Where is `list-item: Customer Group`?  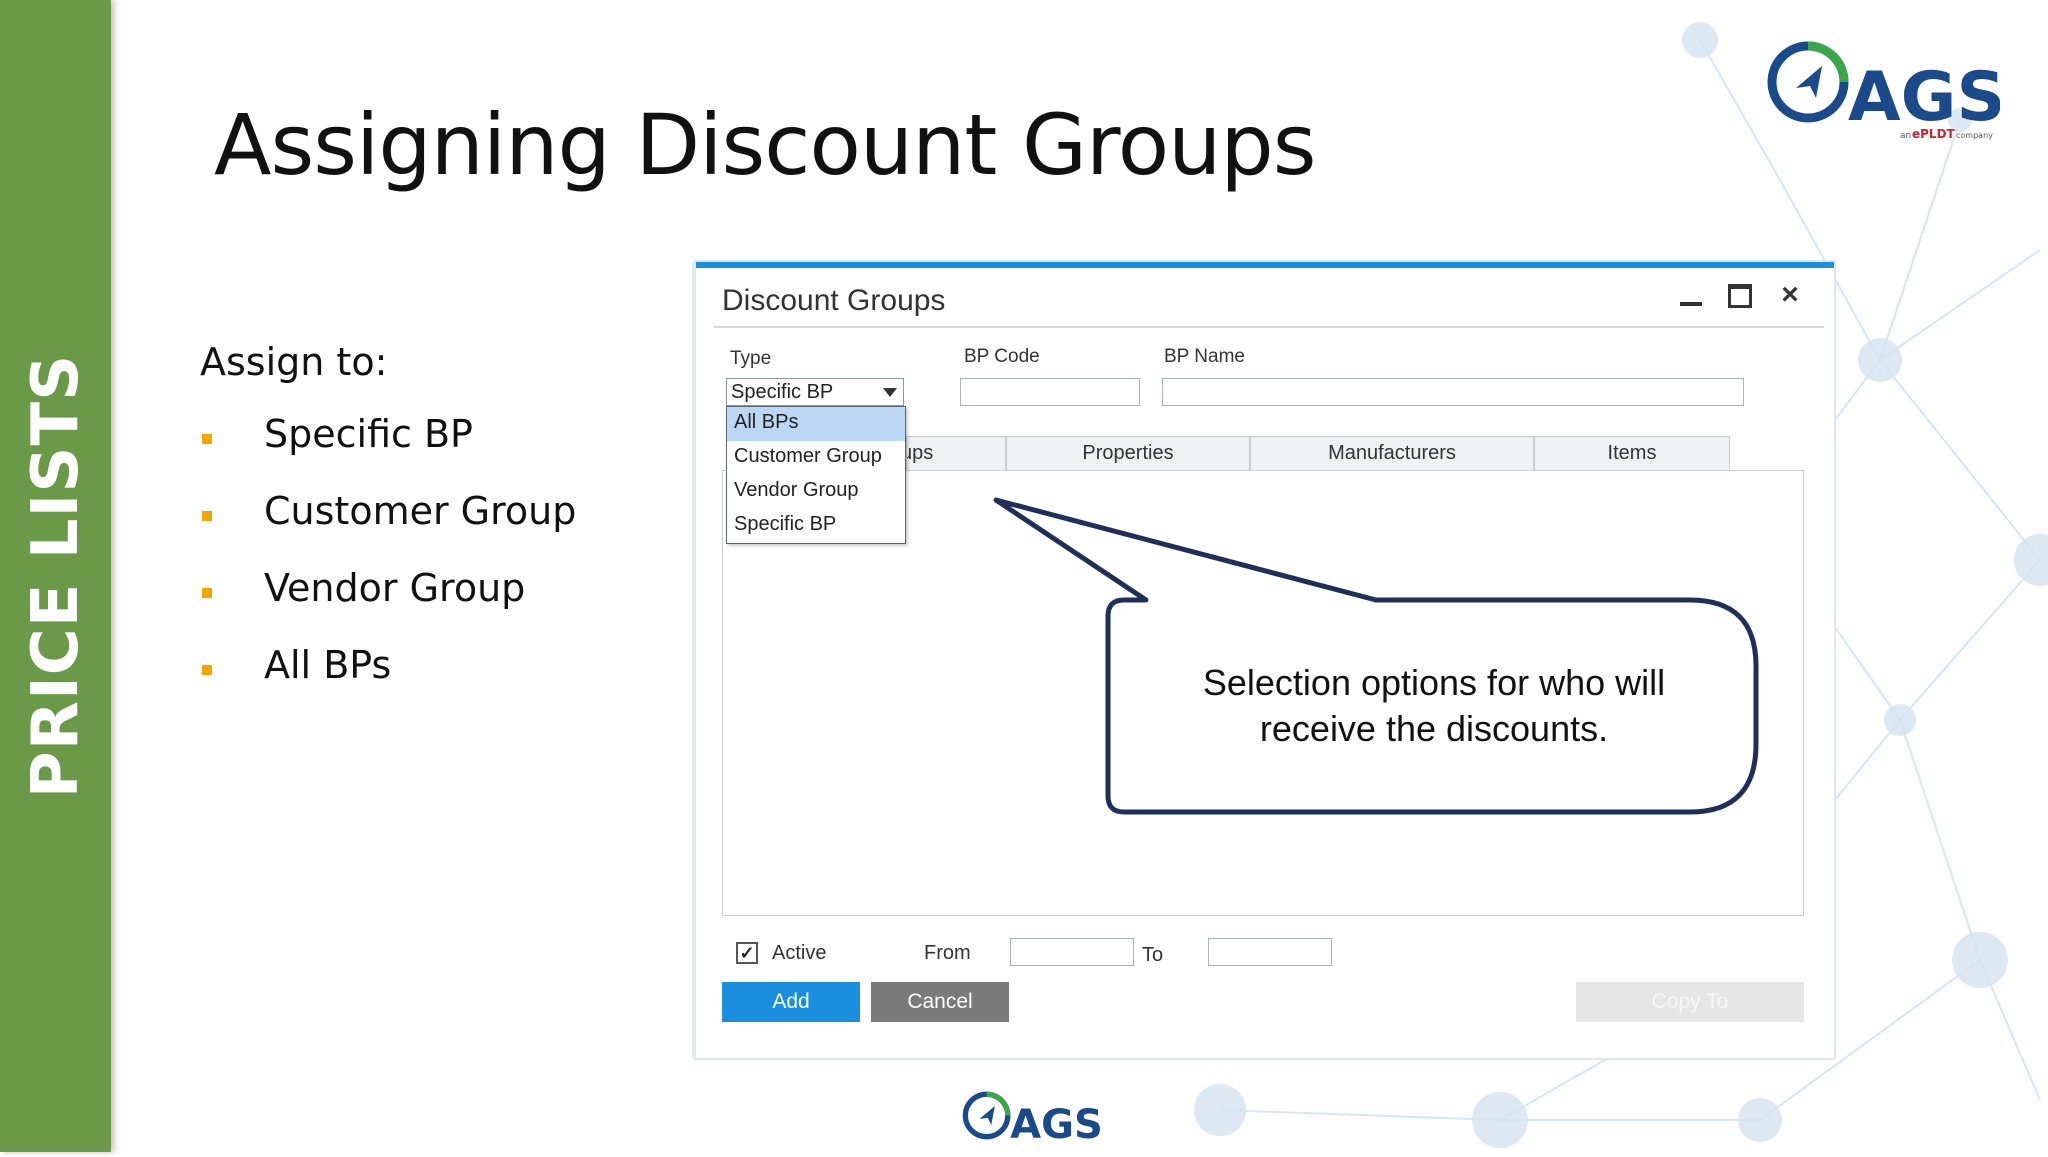 list-item: Customer Group is located at coordinates (388, 527).